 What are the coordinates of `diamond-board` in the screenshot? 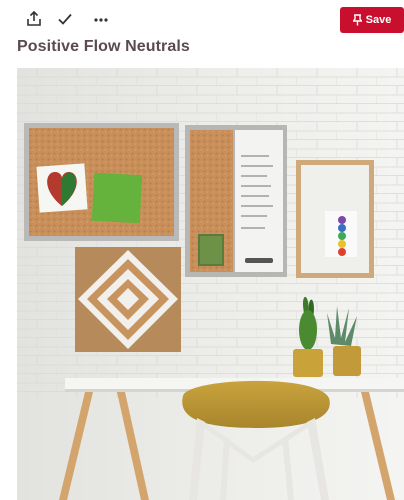 It's located at (128, 299).